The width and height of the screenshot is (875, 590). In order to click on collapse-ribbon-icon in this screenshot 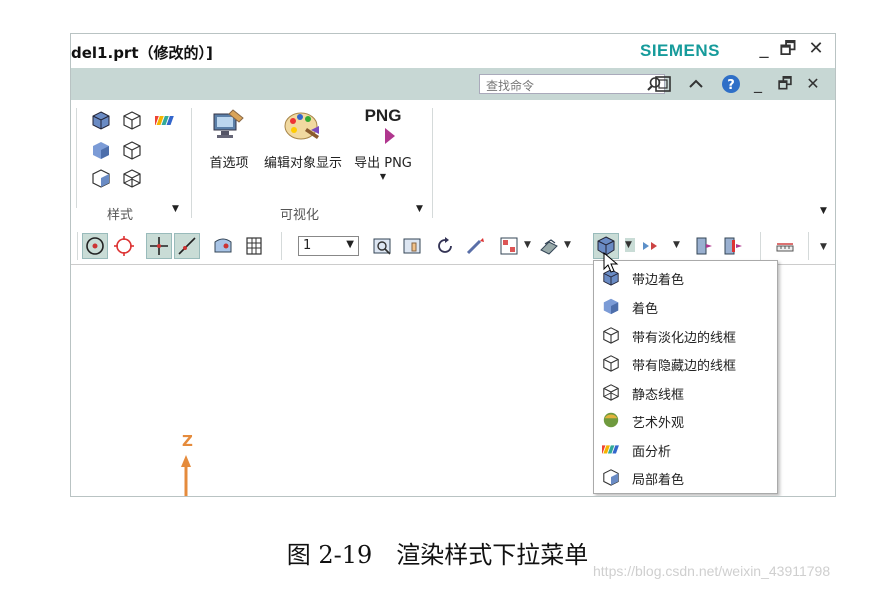, I will do `click(696, 84)`.